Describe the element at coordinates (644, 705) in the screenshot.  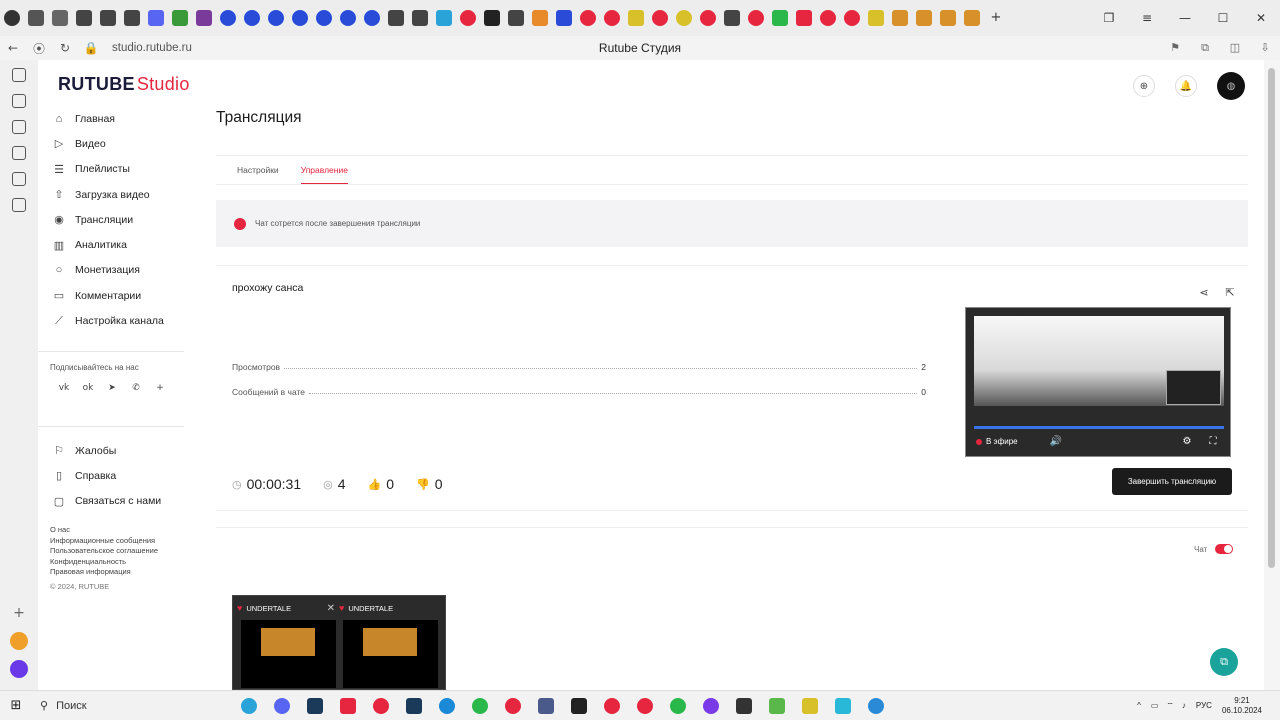
I see `opera-gx-app-icon` at that location.